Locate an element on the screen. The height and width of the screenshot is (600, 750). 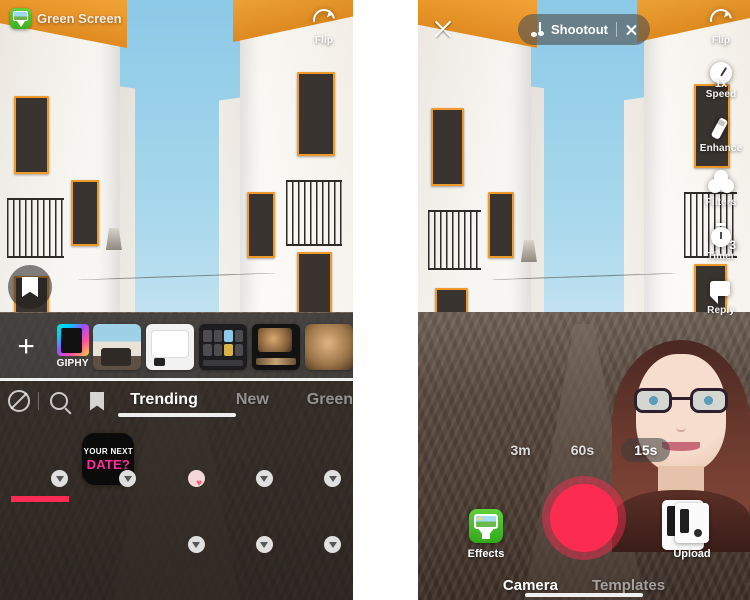
media-tray: + GIPHY is located at coordinates (176, 346).